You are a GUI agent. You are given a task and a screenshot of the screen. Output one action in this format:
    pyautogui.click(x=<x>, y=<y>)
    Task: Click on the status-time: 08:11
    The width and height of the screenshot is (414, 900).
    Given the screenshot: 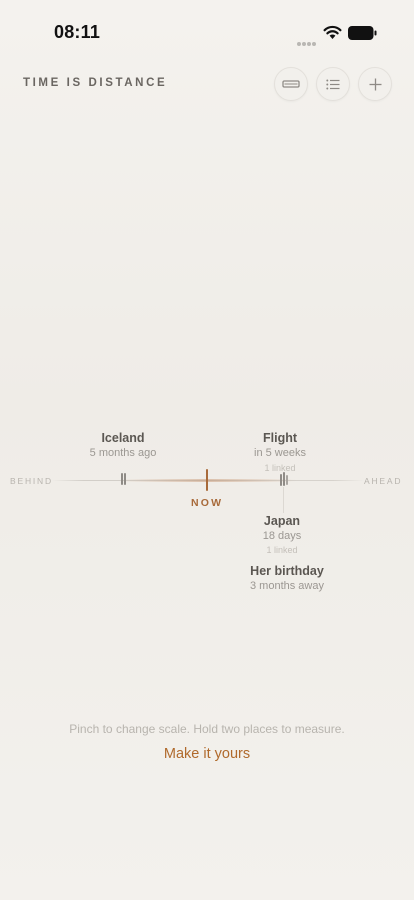 What is the action you would take?
    pyautogui.click(x=77, y=32)
    